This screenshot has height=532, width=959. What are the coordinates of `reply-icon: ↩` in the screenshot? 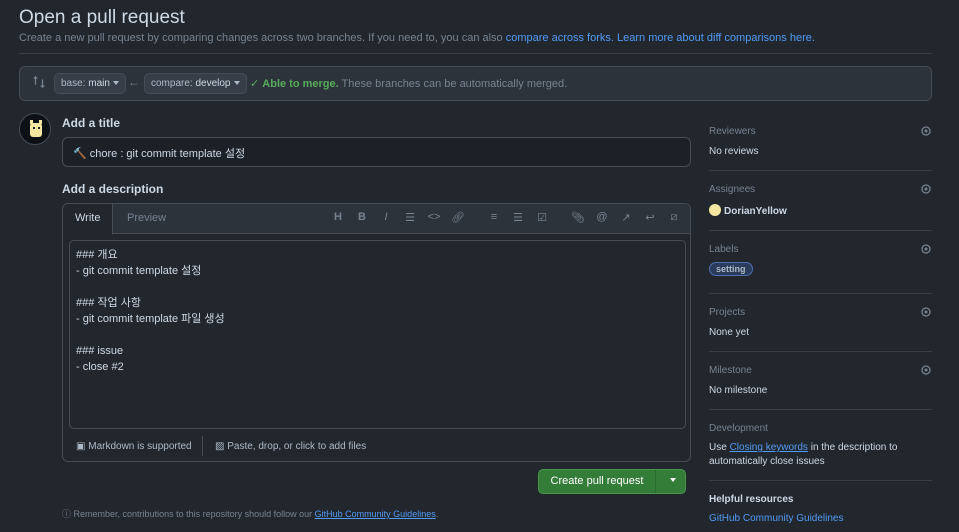 It's located at (650, 217).